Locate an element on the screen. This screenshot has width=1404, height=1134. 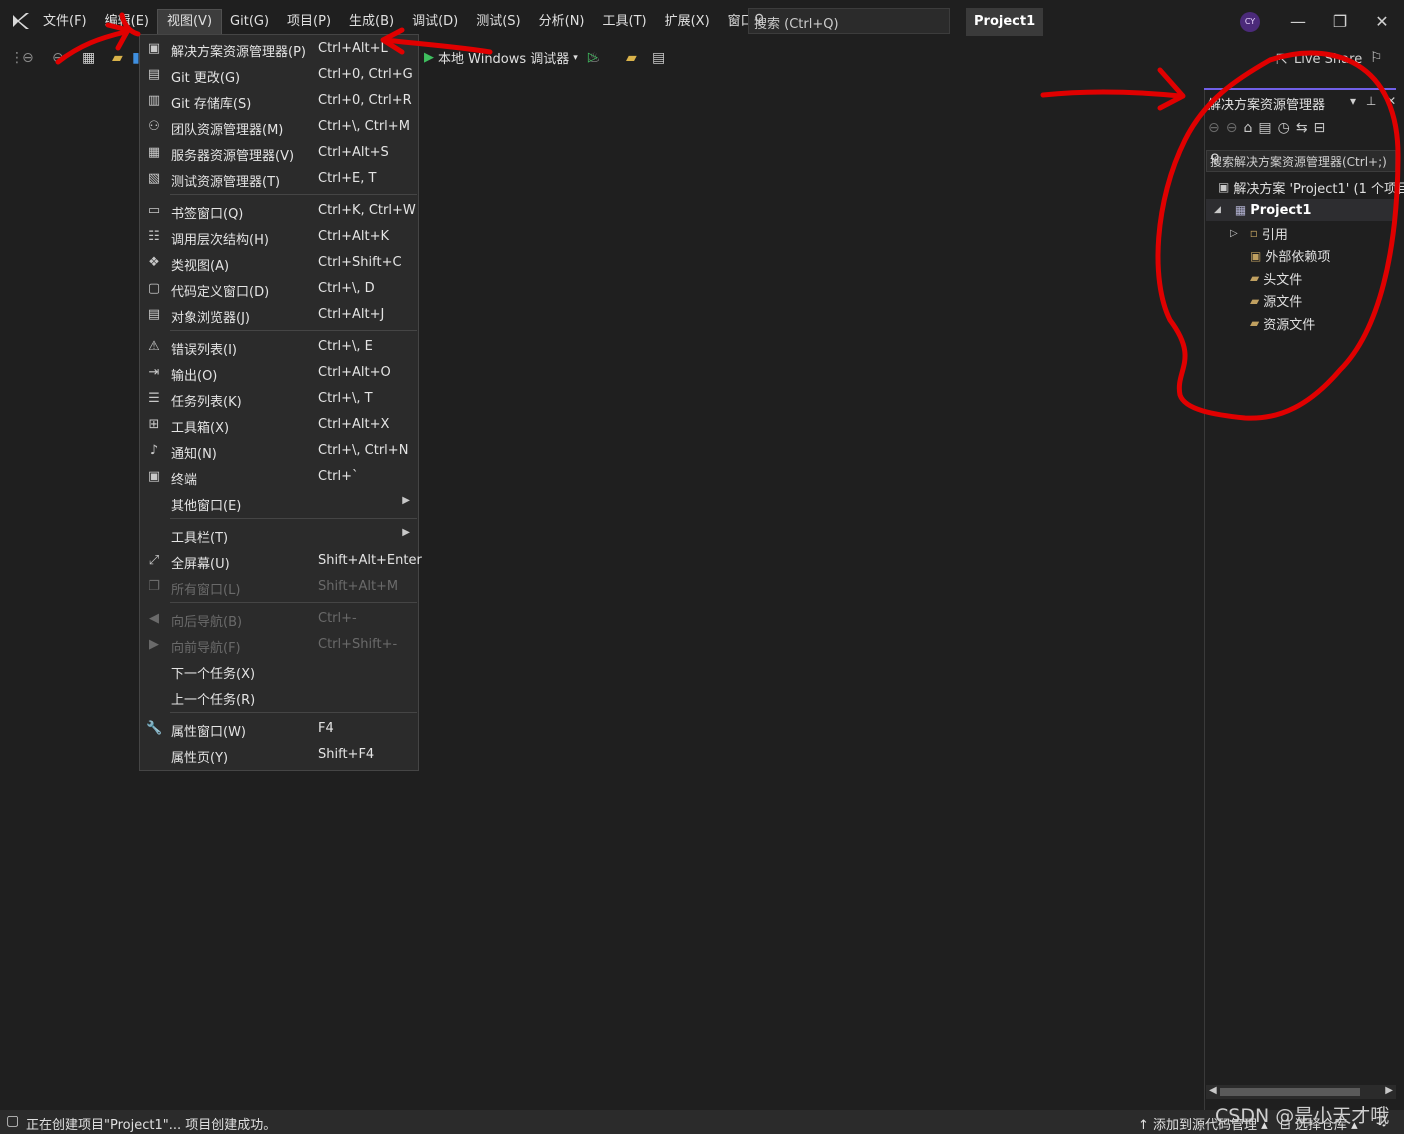
expand-arrow-icon: ▷ is located at coordinates (1234, 233).